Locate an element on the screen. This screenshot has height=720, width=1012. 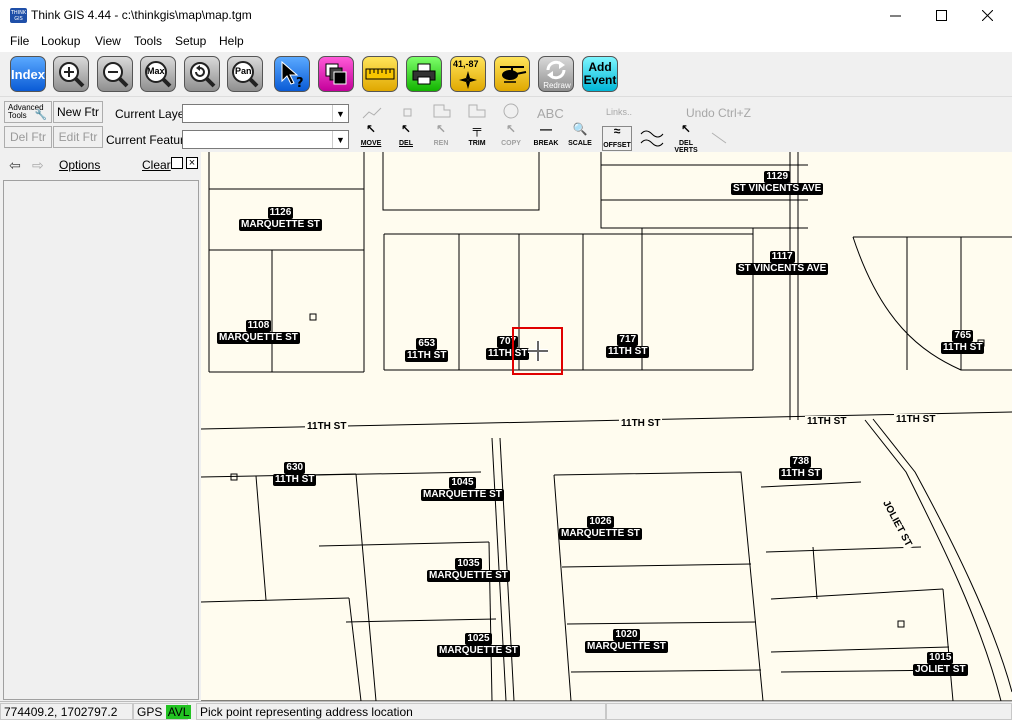
magnifier-icon: 🔍 is located at coordinates (580, 129).